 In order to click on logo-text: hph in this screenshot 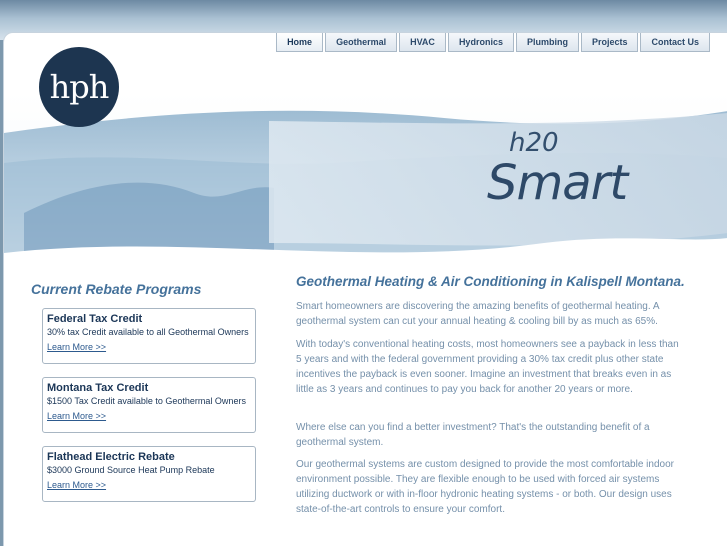, I will do `click(79, 87)`.